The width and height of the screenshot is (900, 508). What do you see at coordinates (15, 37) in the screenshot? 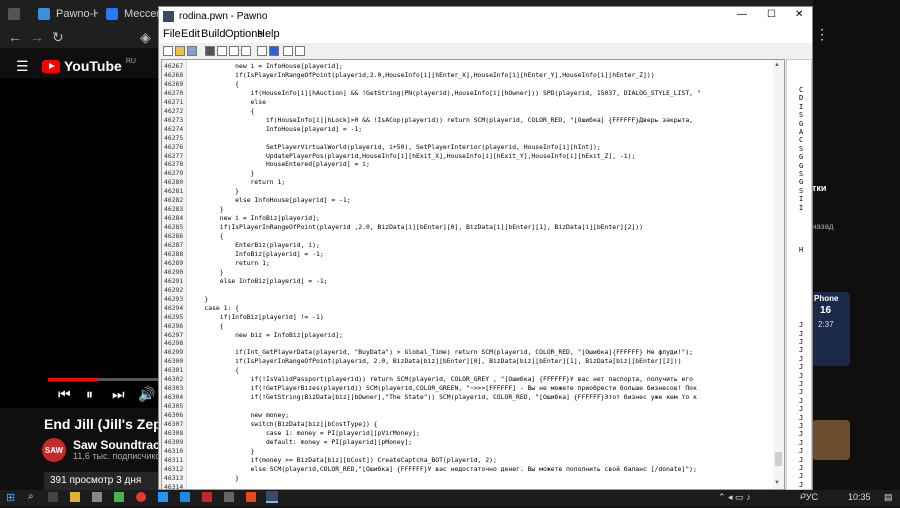
I see `back-icon: ←` at bounding box center [15, 37].